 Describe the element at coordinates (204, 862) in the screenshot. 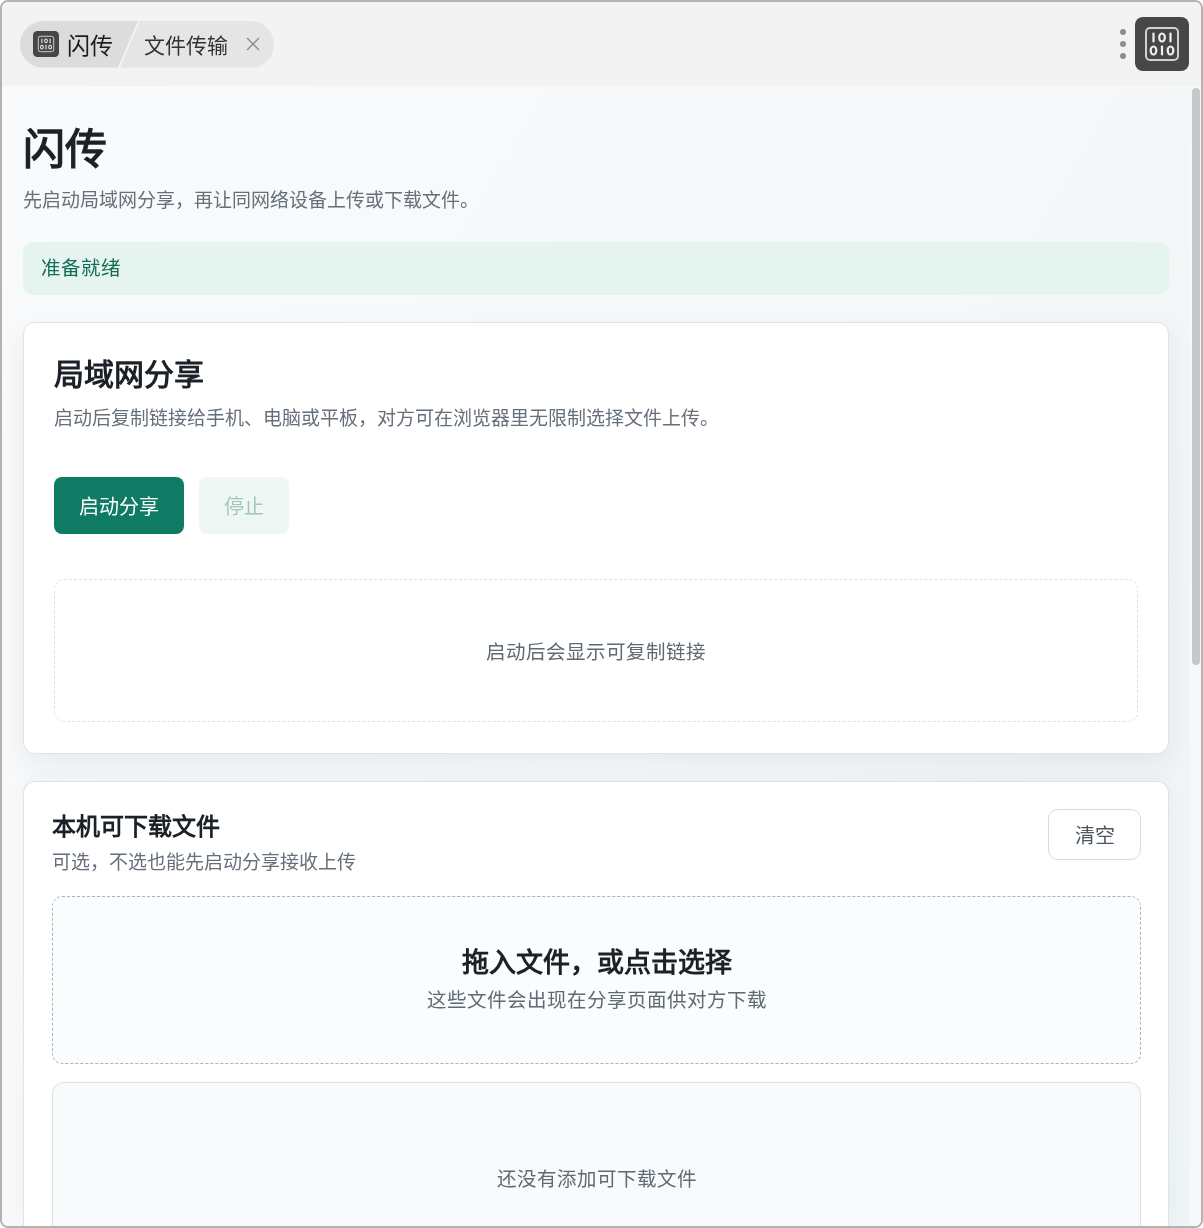

I see `section-subtitle: 可选，不选也能先启动分享接收上传` at that location.